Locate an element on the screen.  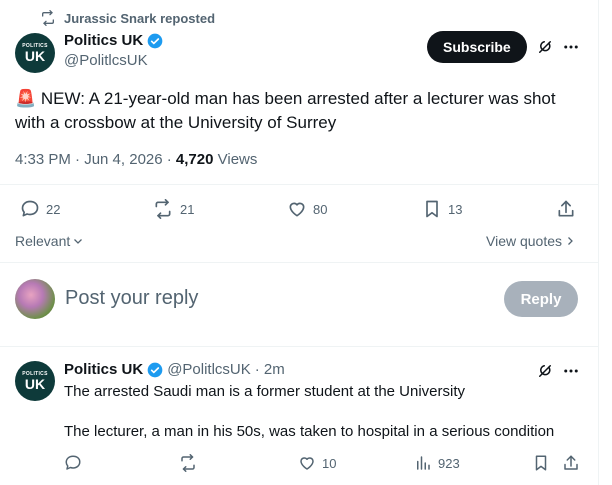
author-name: Politics UK is located at coordinates (104, 40).